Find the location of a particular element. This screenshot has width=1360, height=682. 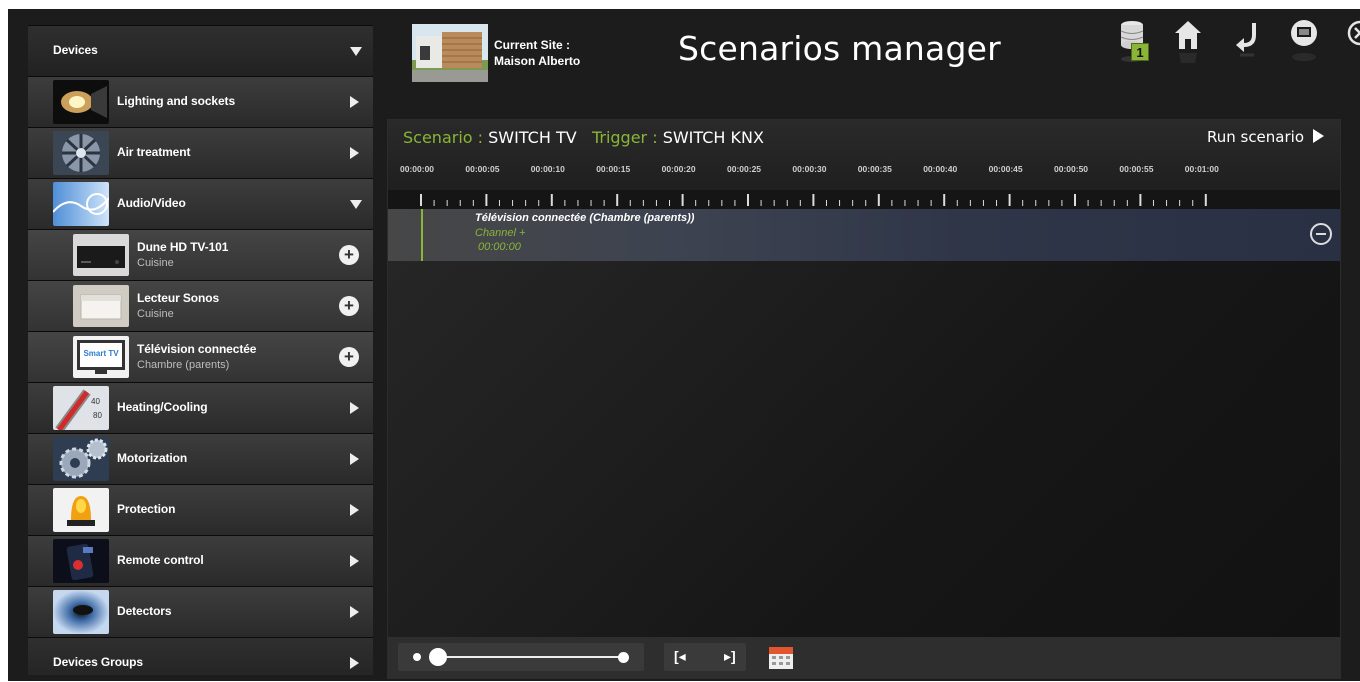

scenario-name: SWITCH TV is located at coordinates (532, 137).